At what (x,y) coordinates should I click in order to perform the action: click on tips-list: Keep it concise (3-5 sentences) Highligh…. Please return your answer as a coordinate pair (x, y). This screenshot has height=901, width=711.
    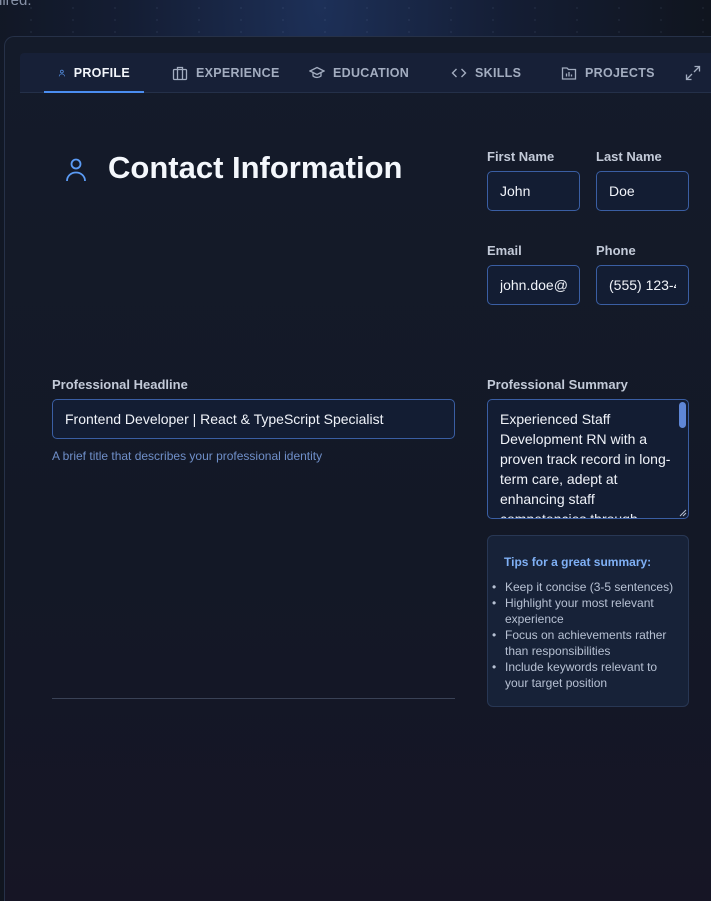
    Looking at the image, I should click on (586, 635).